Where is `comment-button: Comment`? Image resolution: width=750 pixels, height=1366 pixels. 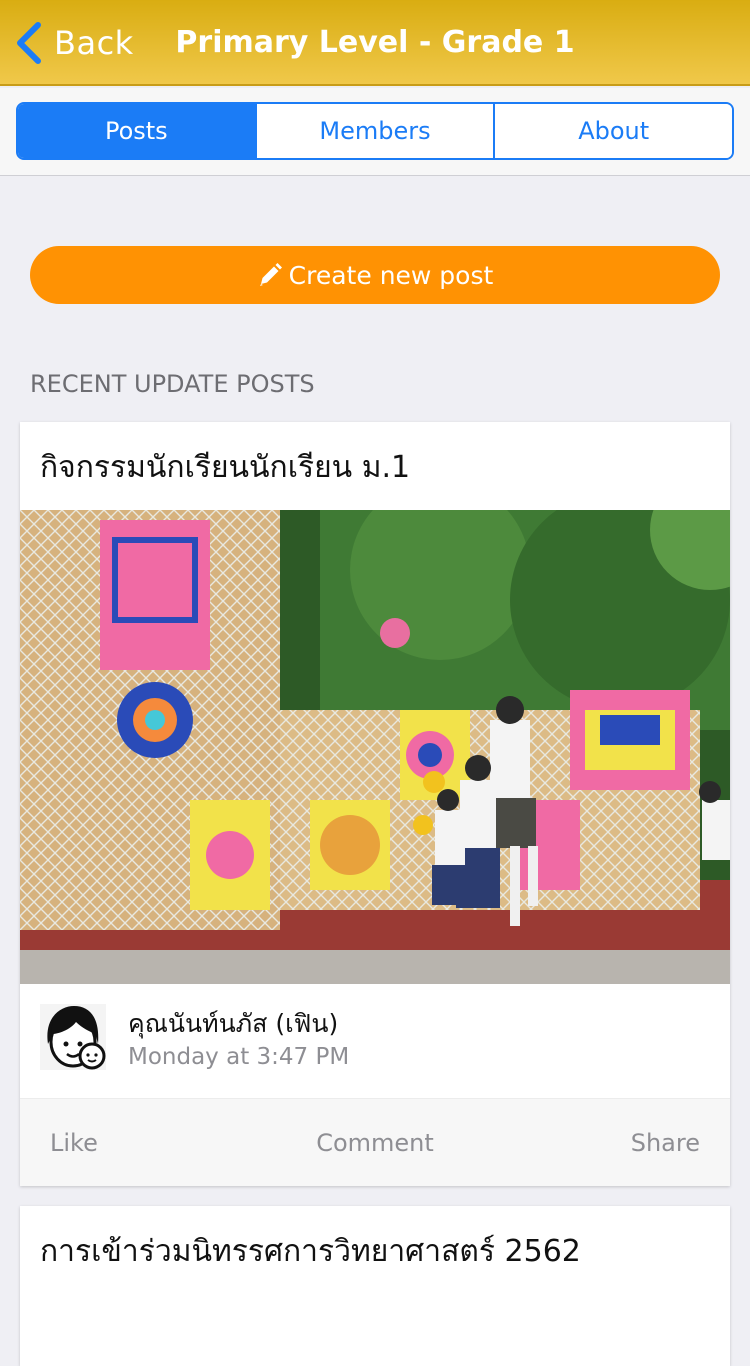 comment-button: Comment is located at coordinates (375, 1143).